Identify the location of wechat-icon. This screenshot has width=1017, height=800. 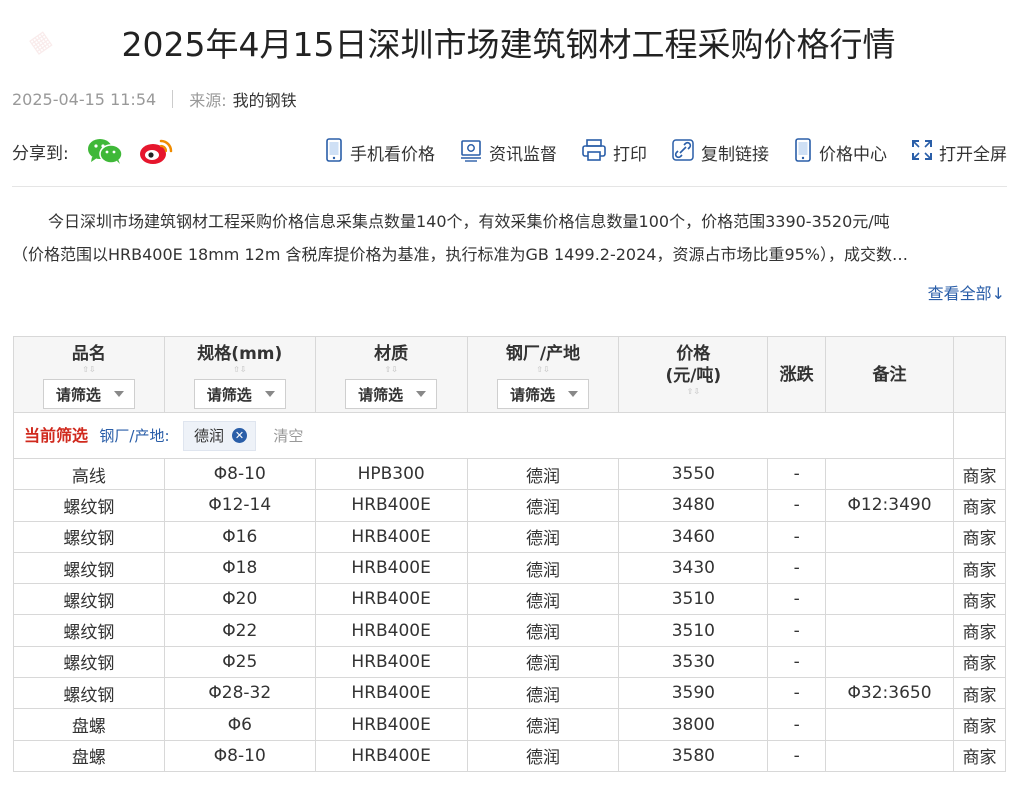
(105, 151).